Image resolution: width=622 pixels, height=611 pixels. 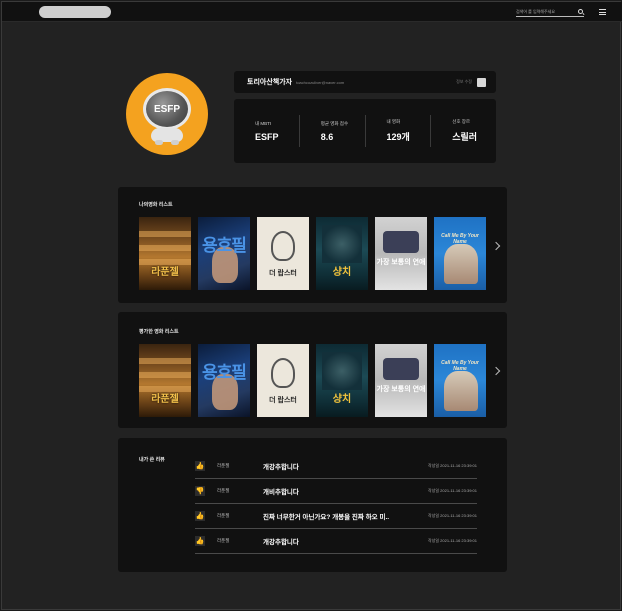 What do you see at coordinates (200, 491) in the screenshot?
I see `thumbs-down-icon: 👎` at bounding box center [200, 491].